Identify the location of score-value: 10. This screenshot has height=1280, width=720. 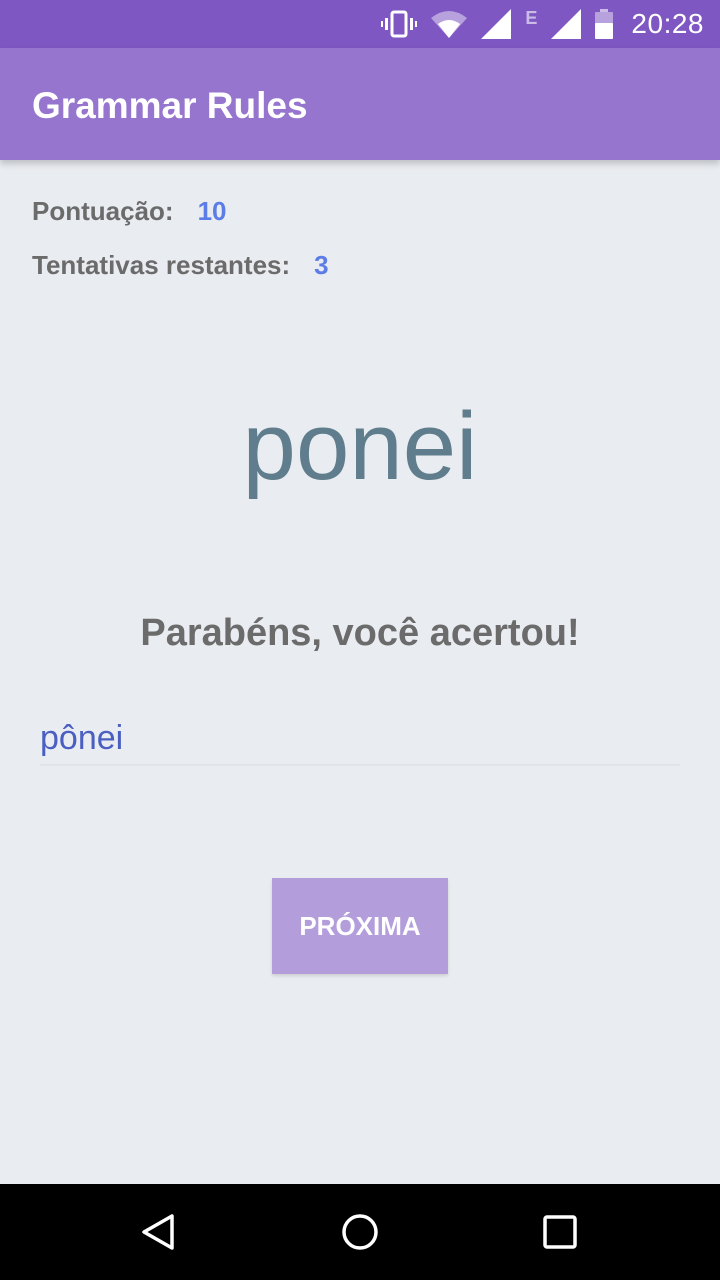
(212, 211).